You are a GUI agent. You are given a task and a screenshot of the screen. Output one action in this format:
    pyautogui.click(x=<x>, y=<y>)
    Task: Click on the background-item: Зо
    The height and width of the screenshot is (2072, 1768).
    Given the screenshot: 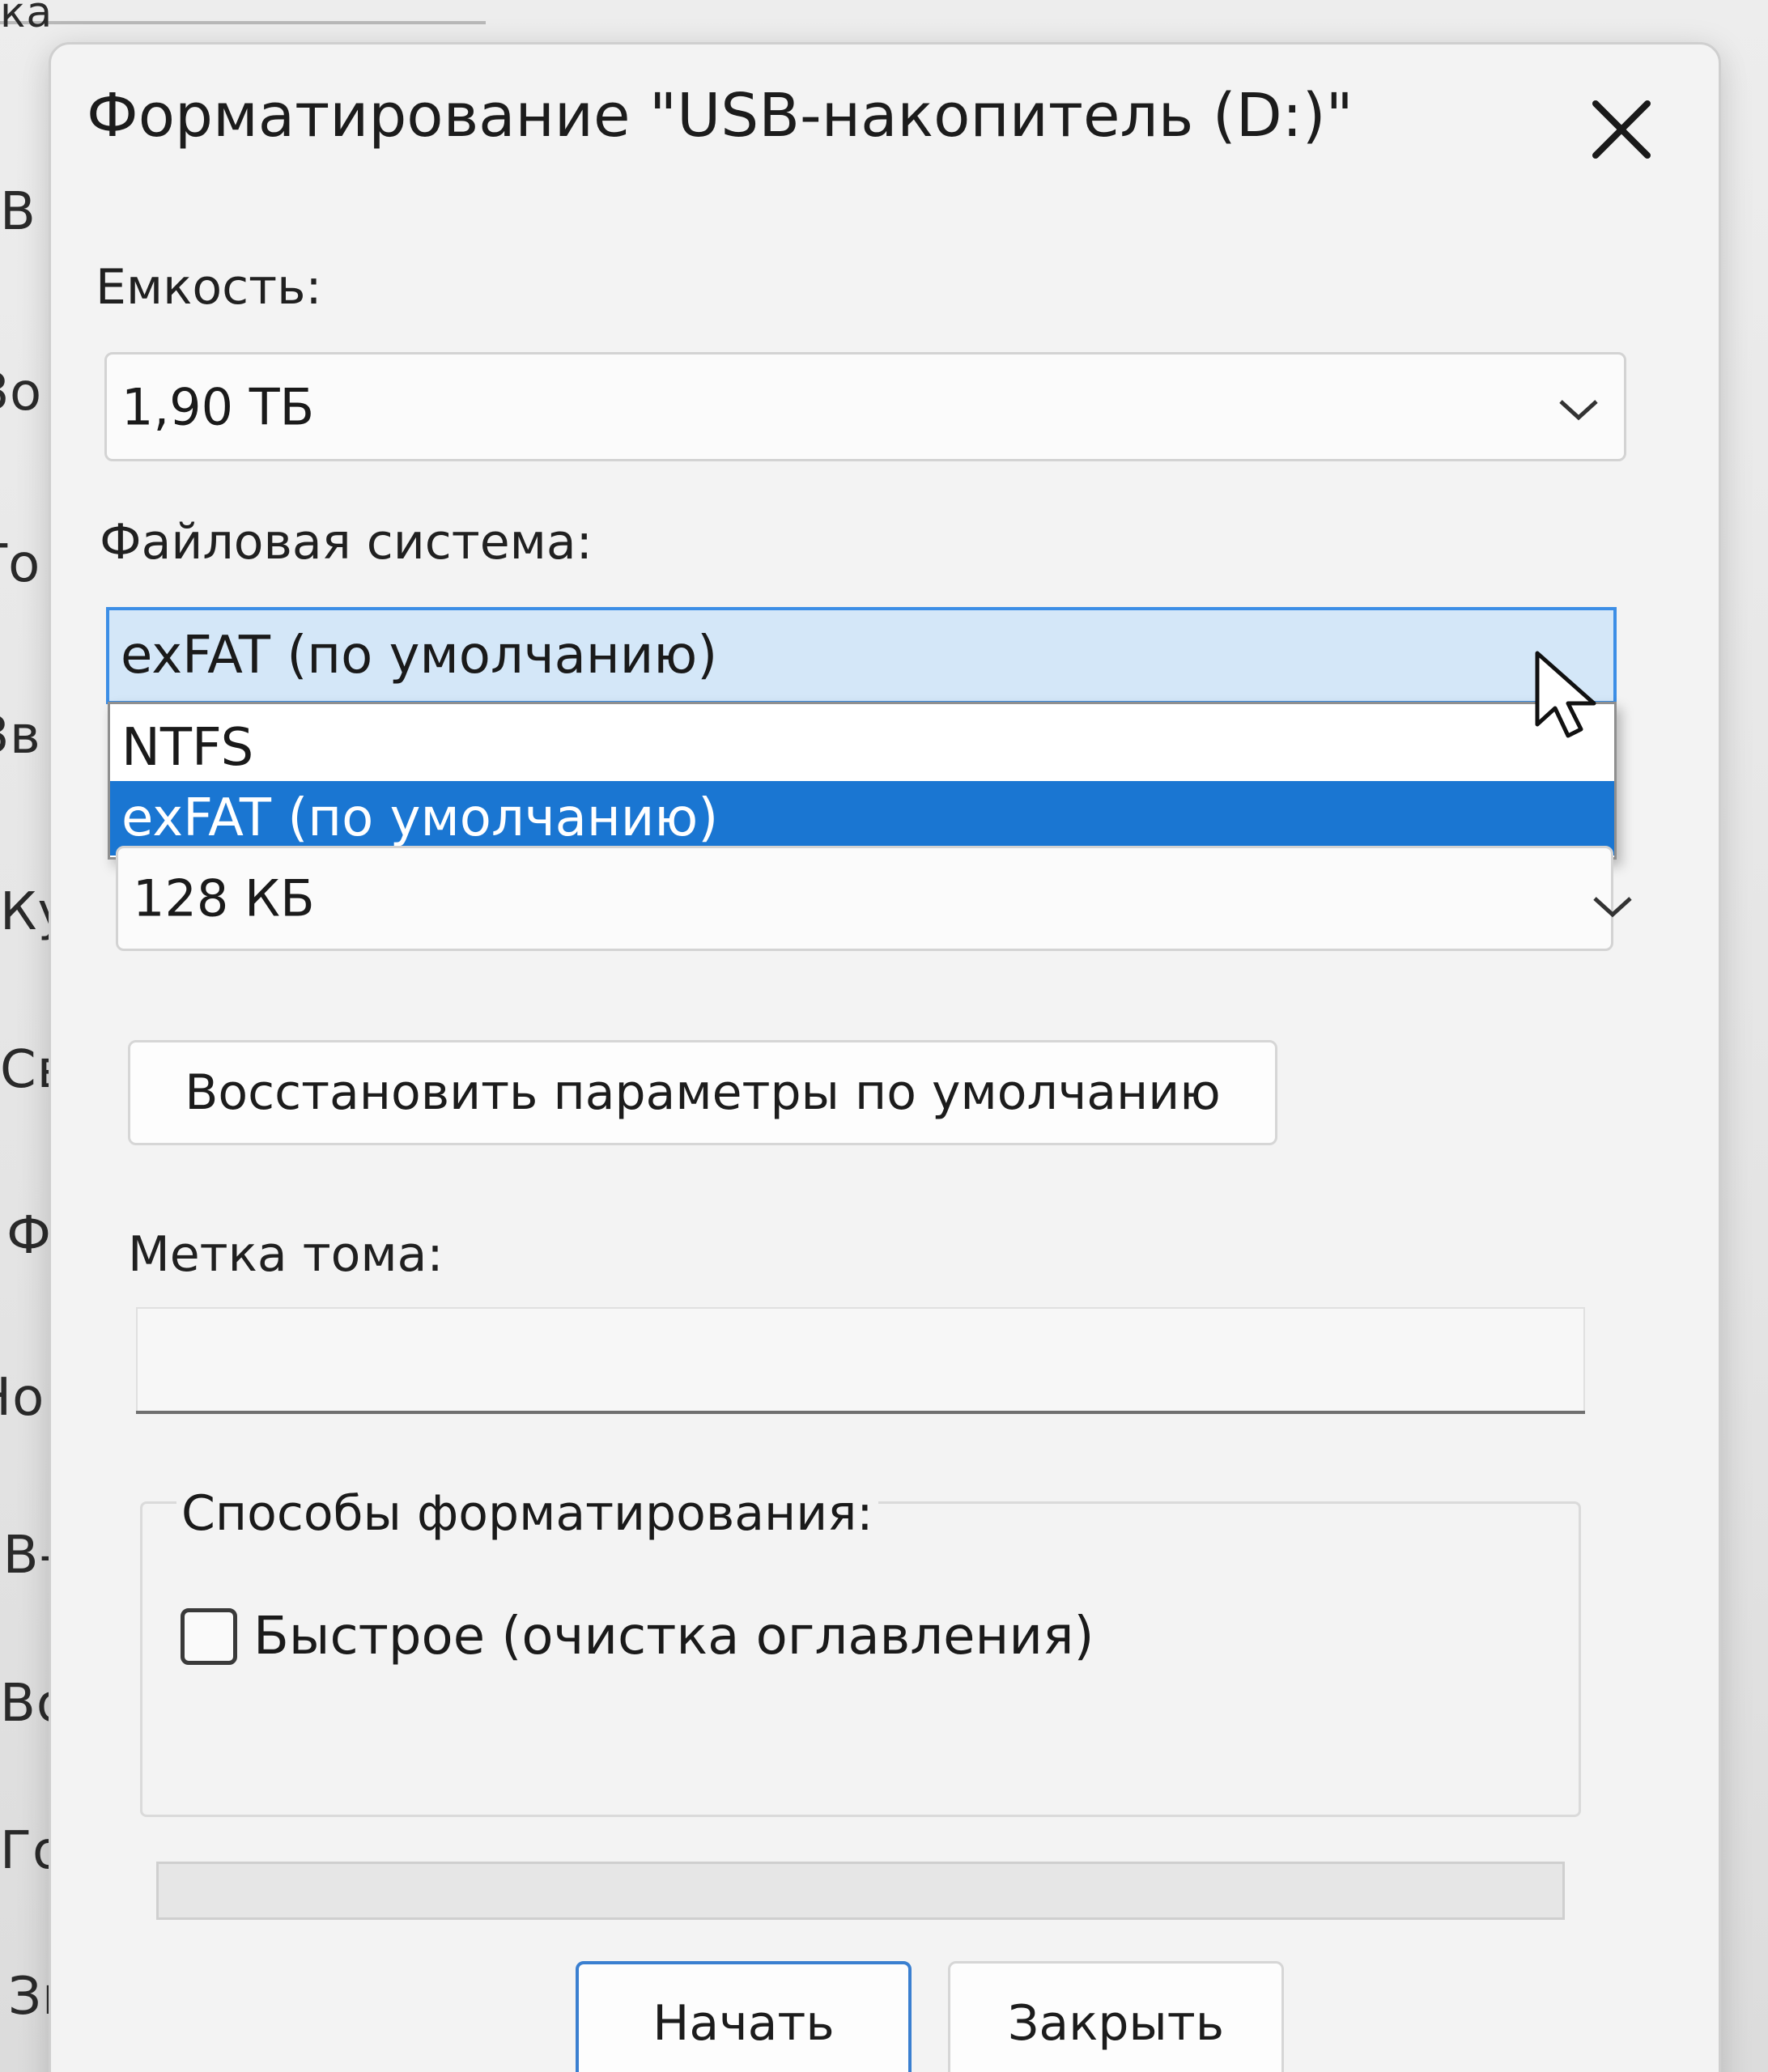 What is the action you would take?
    pyautogui.click(x=21, y=392)
    